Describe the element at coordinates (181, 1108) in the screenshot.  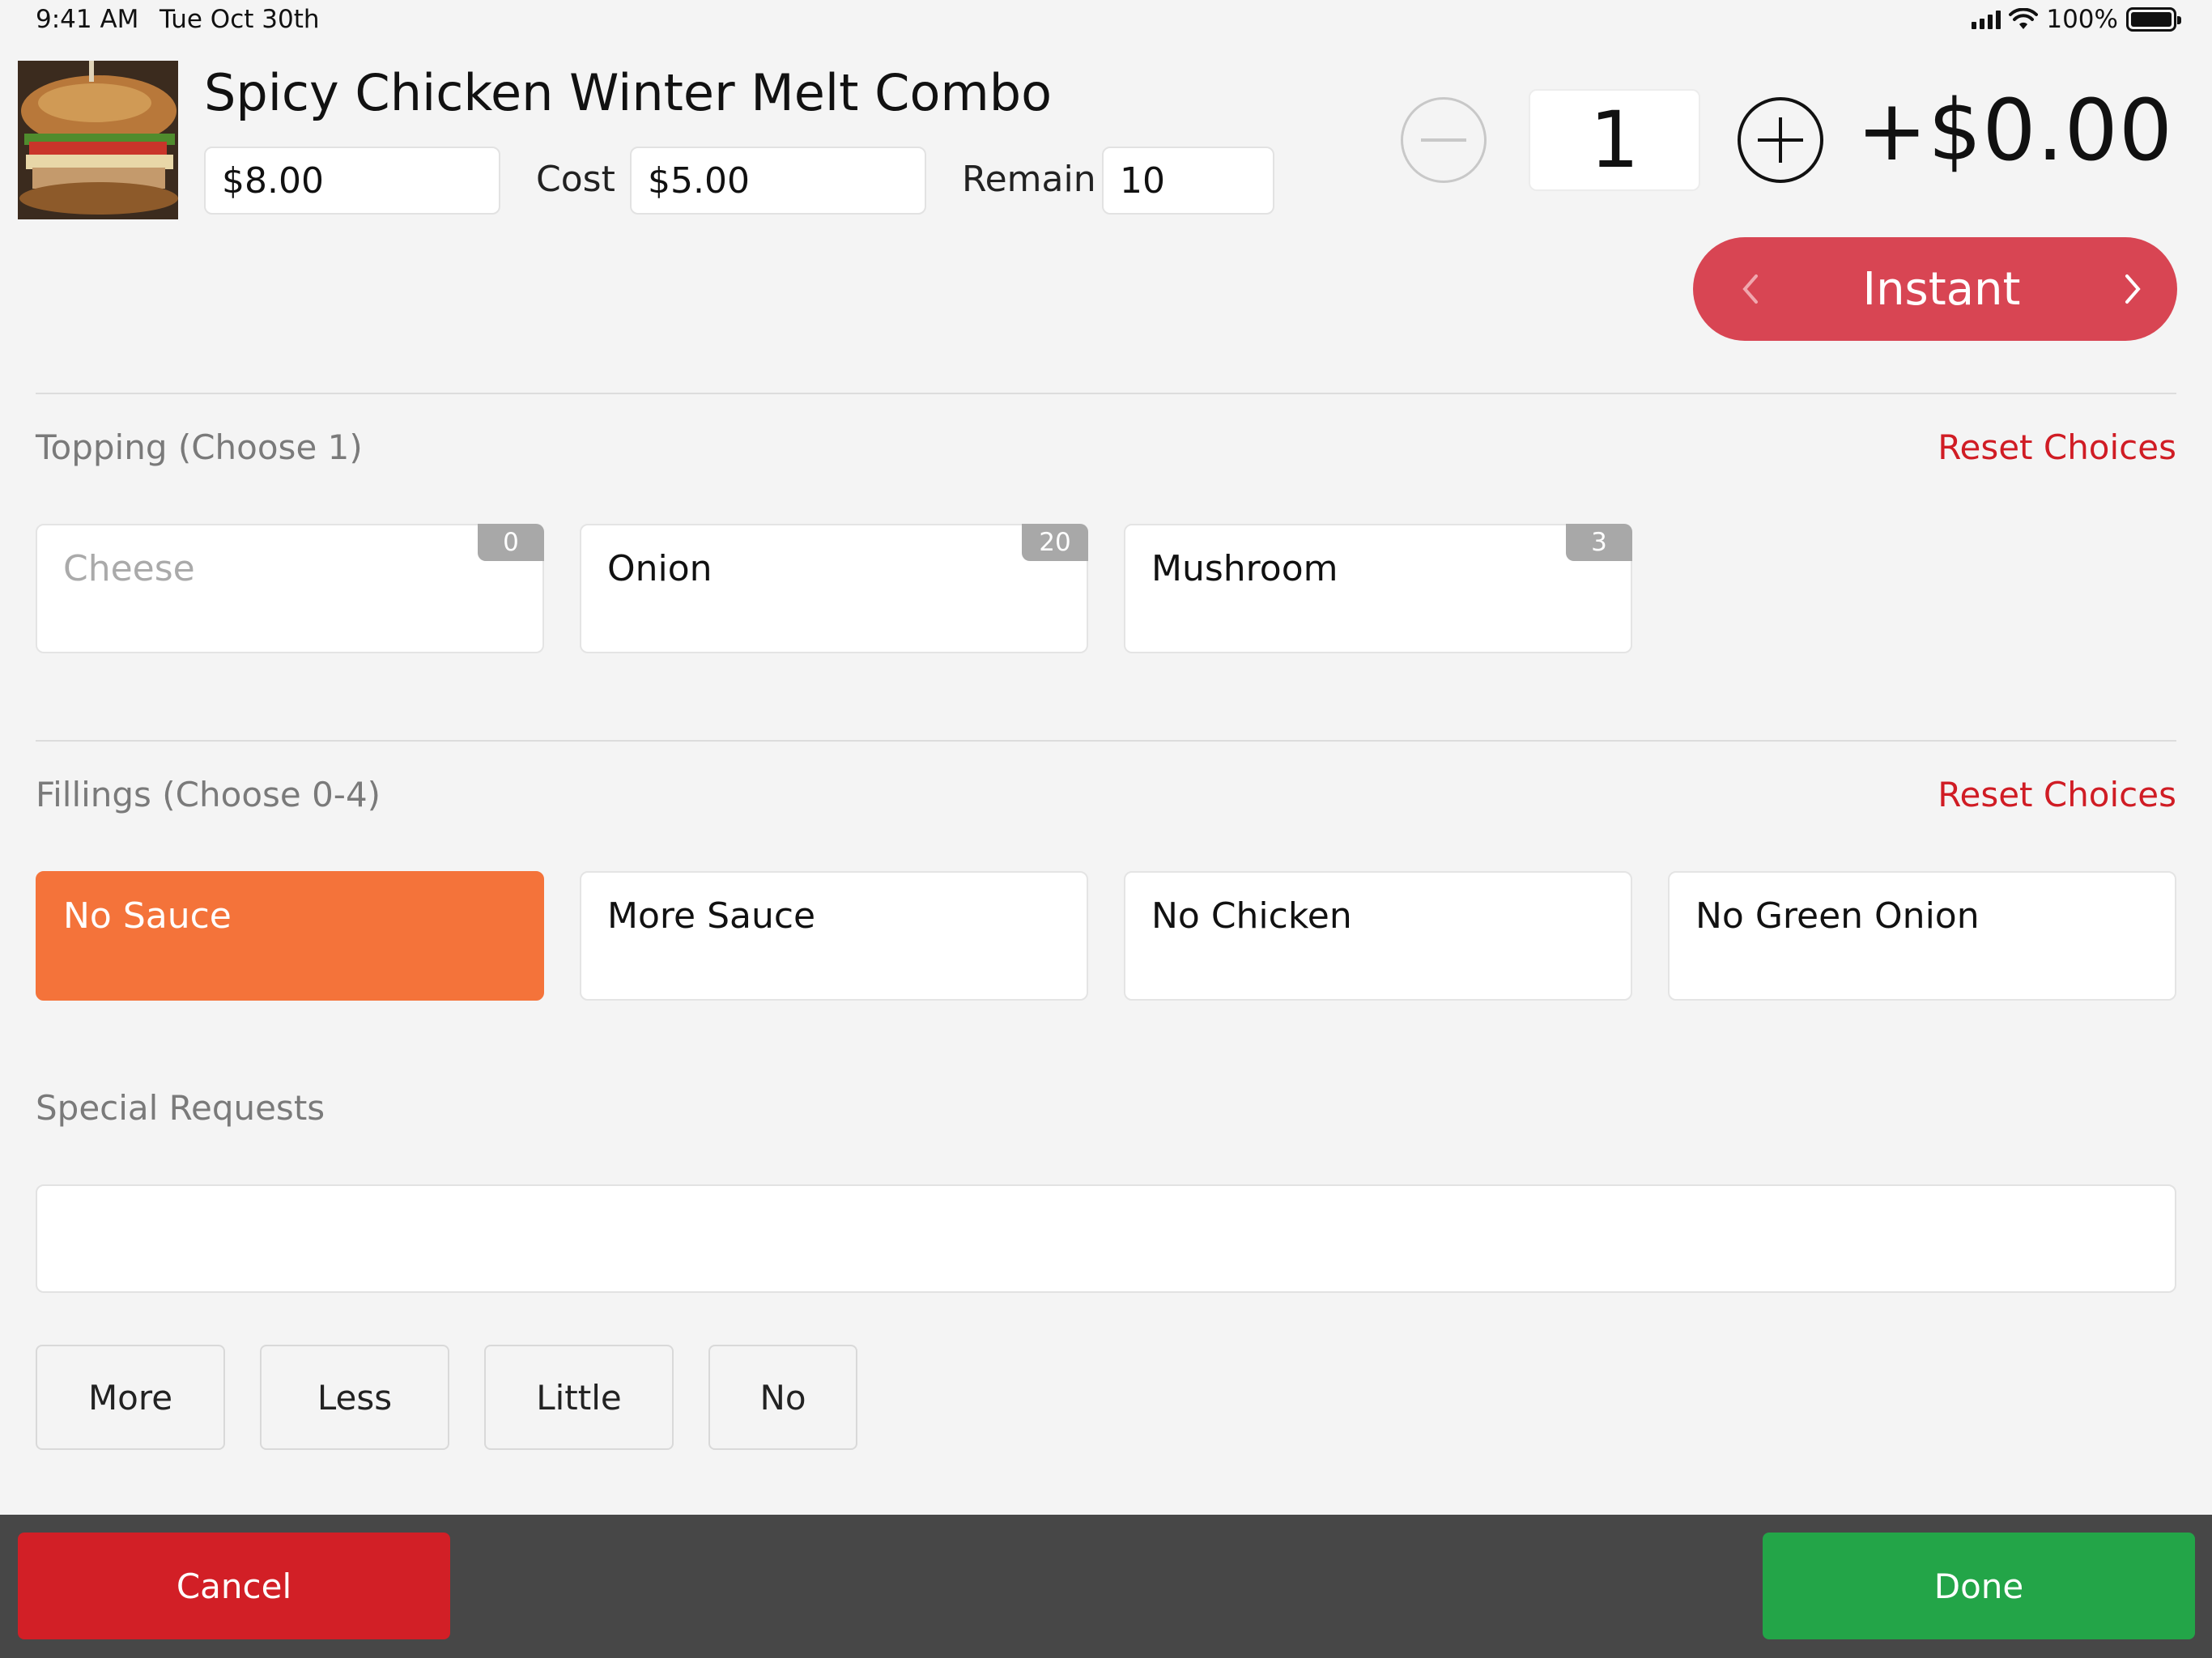
I see `special-requests-title: Special Requests` at that location.